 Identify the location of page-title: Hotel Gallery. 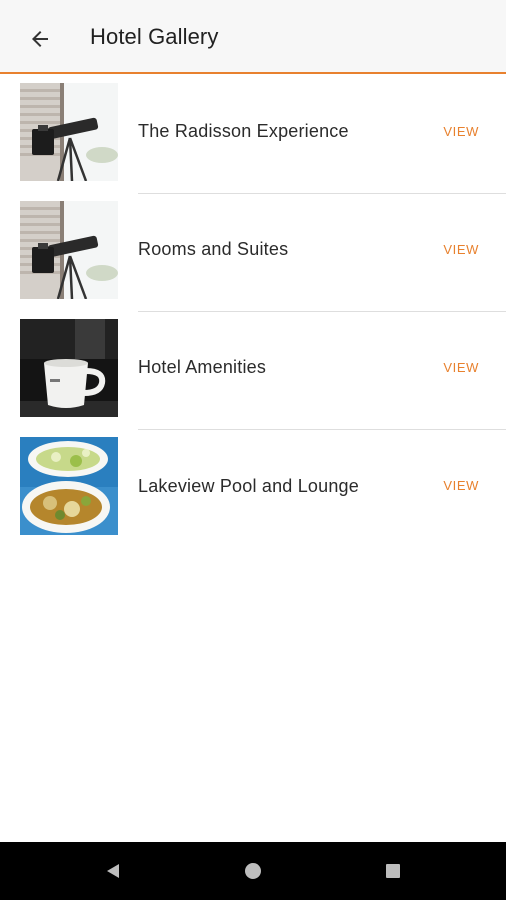
(154, 36).